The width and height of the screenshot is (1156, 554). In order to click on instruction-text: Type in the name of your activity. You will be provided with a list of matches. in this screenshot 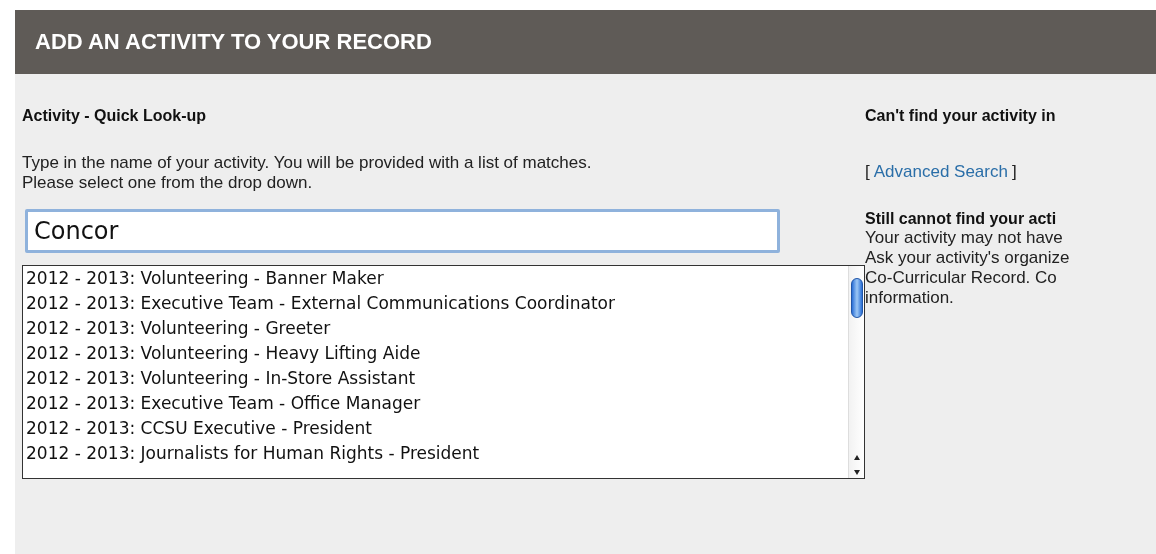, I will do `click(307, 163)`.